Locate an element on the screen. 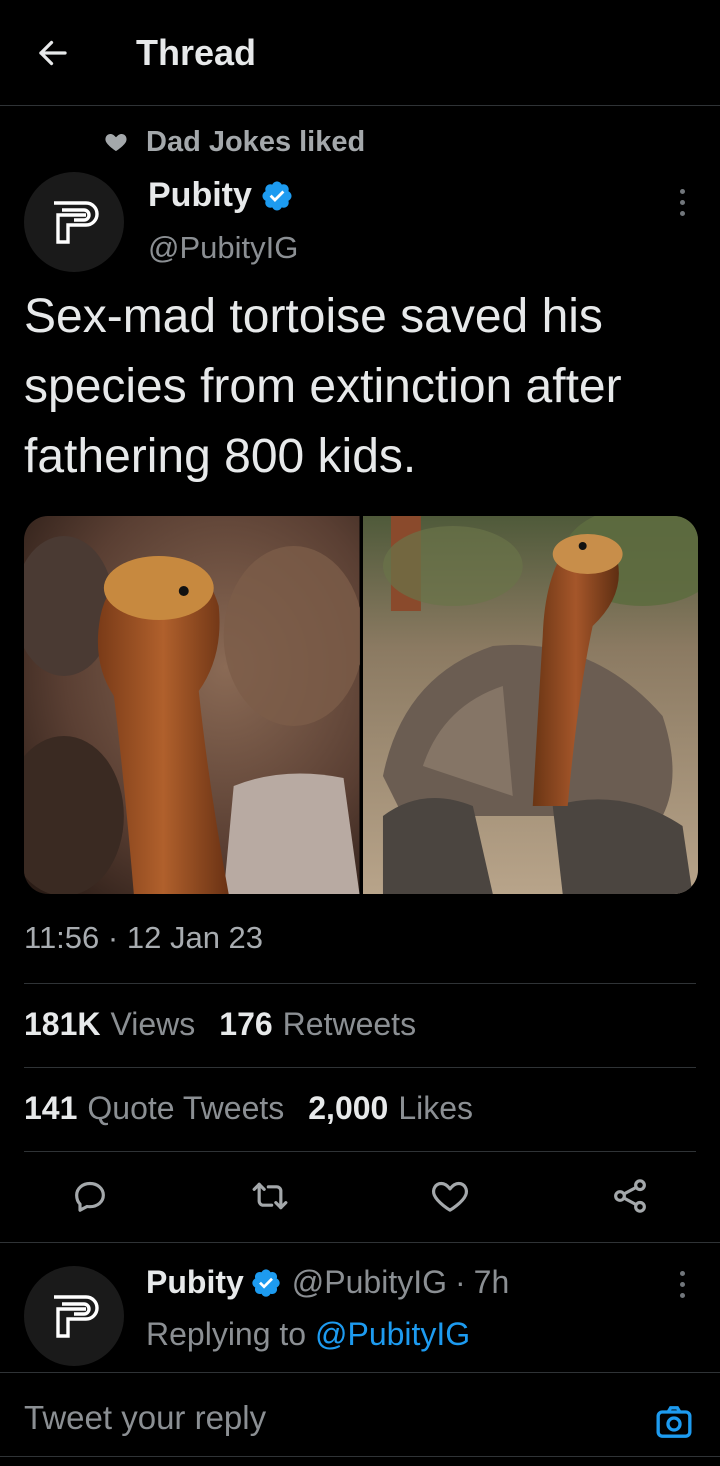 Image resolution: width=720 pixels, height=1466 pixels. page-title: Thread is located at coordinates (196, 52).